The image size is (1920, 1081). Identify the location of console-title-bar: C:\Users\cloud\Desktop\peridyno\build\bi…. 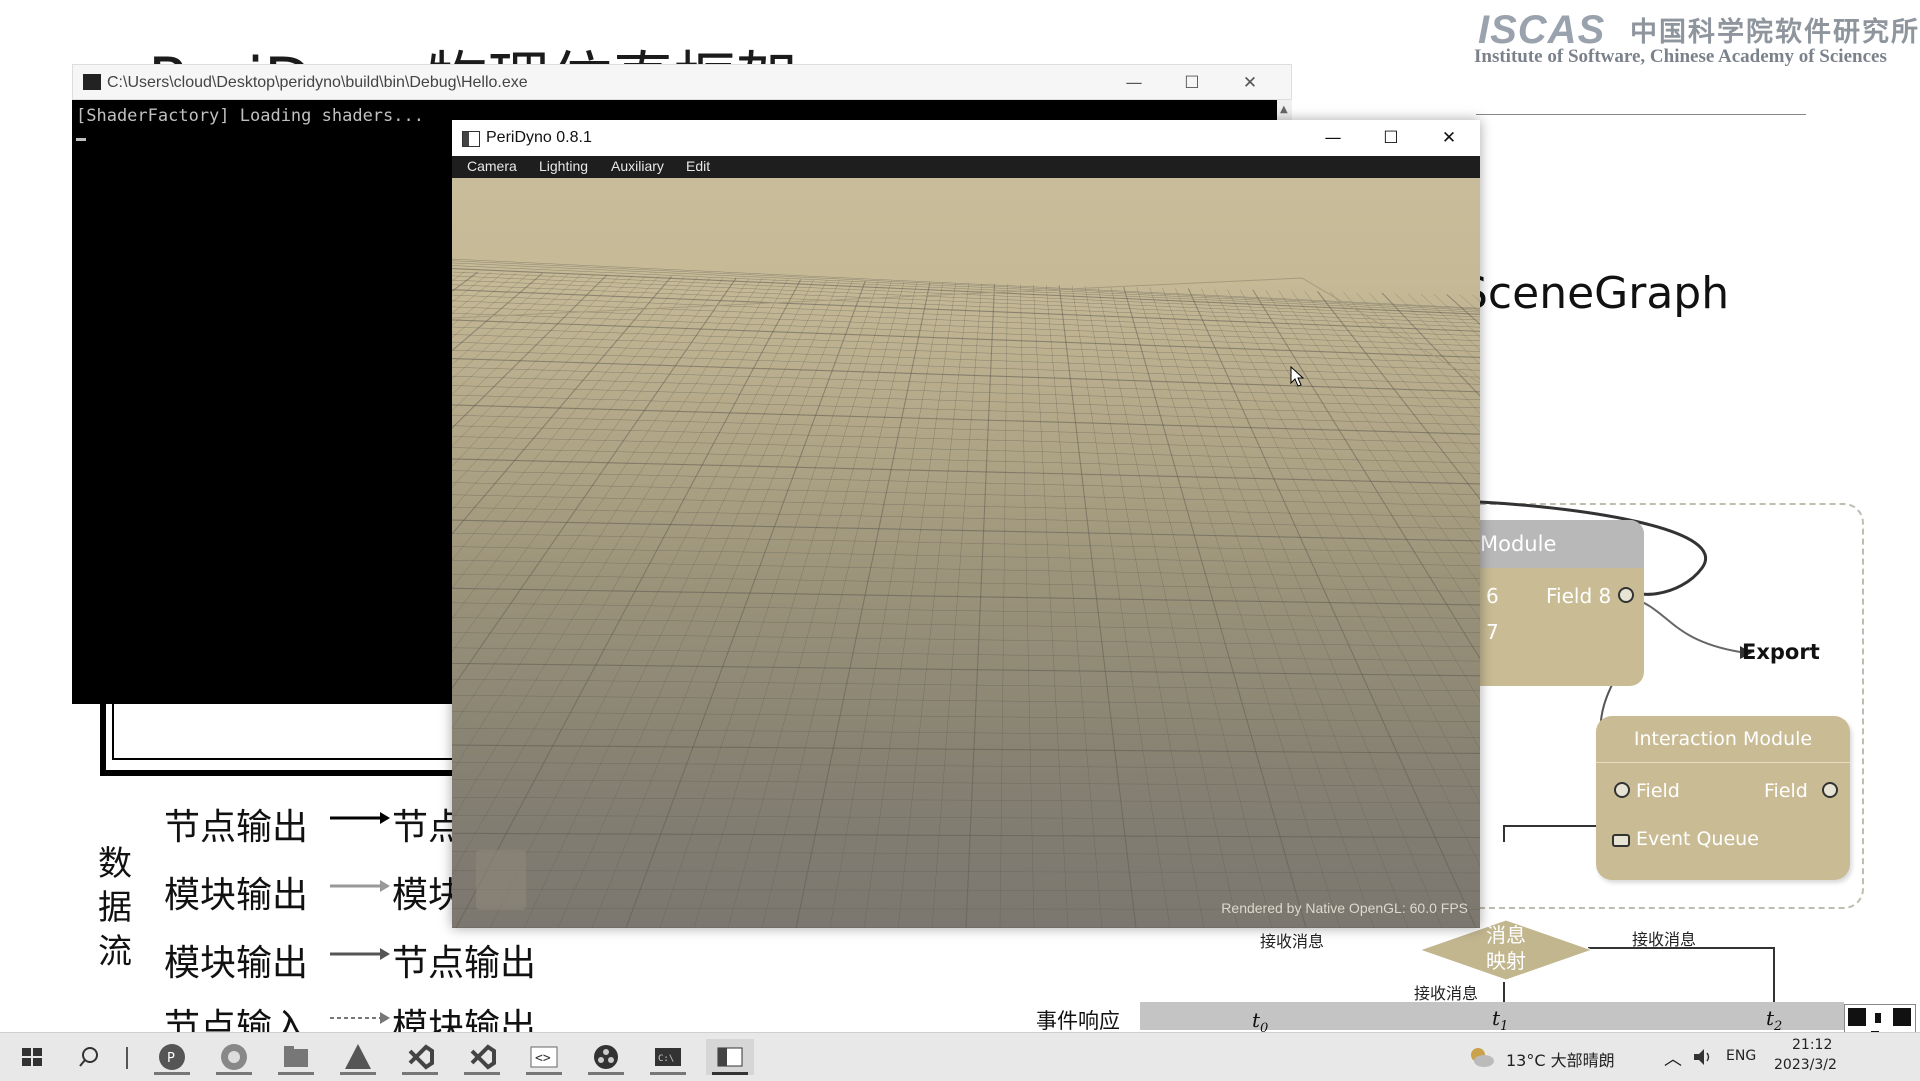
(682, 82).